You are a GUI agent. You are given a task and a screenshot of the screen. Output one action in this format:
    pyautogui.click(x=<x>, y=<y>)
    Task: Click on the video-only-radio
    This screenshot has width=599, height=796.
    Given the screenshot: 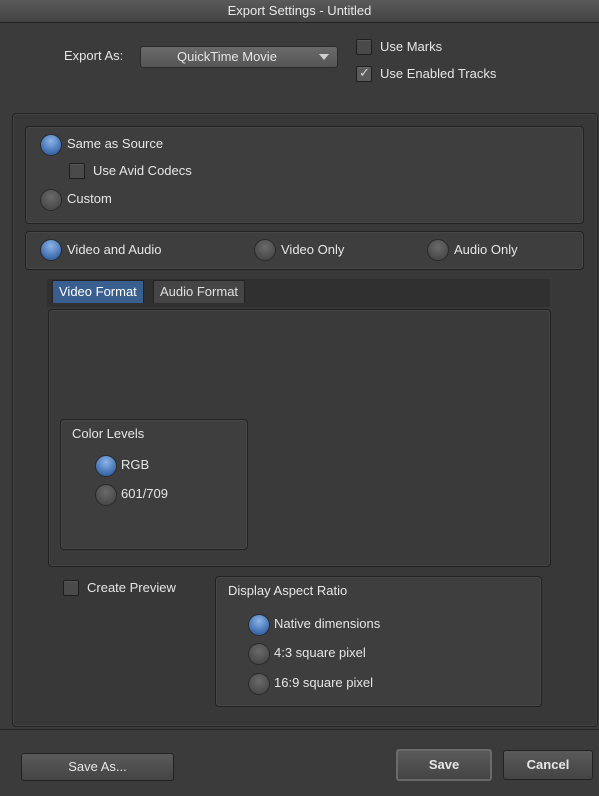 What is the action you would take?
    pyautogui.click(x=265, y=250)
    